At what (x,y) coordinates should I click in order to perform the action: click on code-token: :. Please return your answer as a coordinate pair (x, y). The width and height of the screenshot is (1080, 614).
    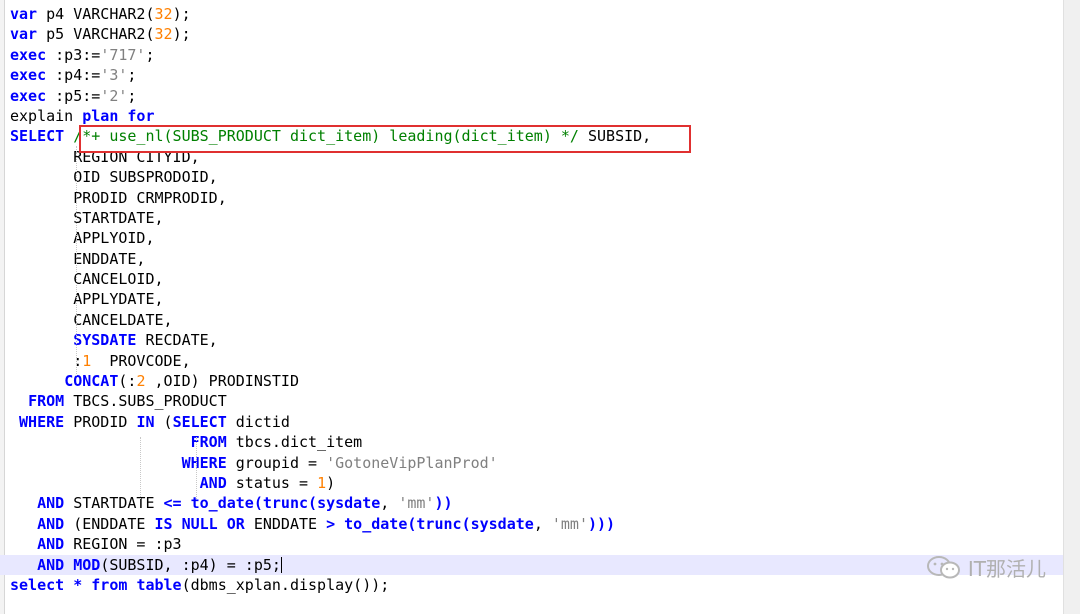
    Looking at the image, I should click on (46, 360).